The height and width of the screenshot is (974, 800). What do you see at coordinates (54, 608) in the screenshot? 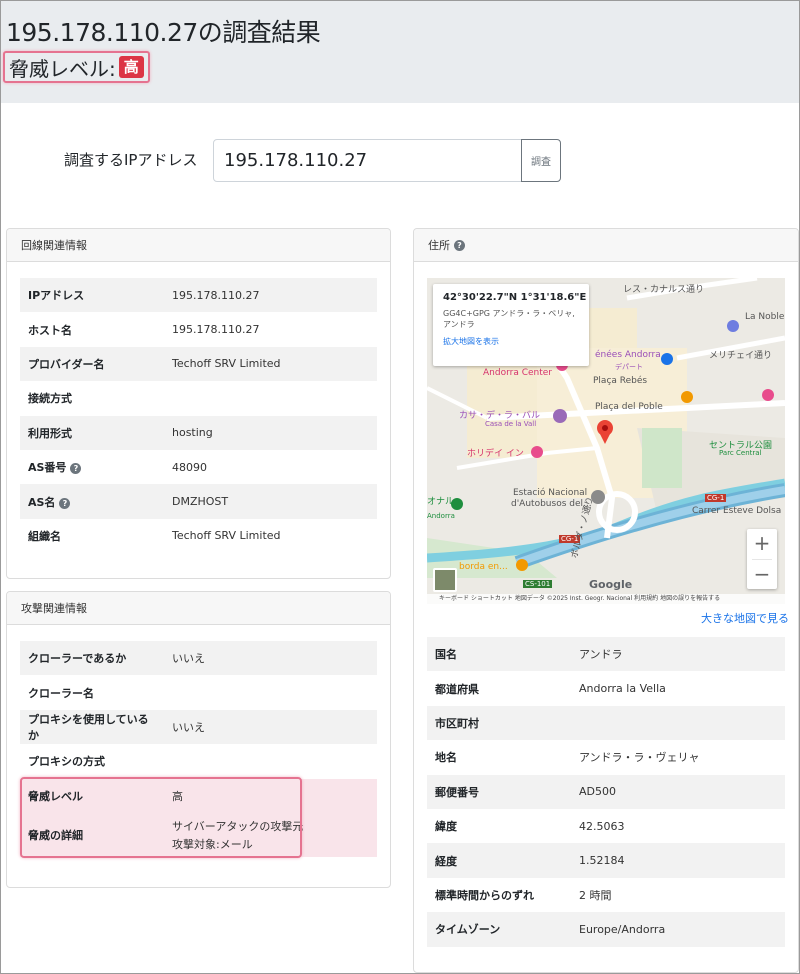
I see `attack-info-title: 攻撃関連情報` at bounding box center [54, 608].